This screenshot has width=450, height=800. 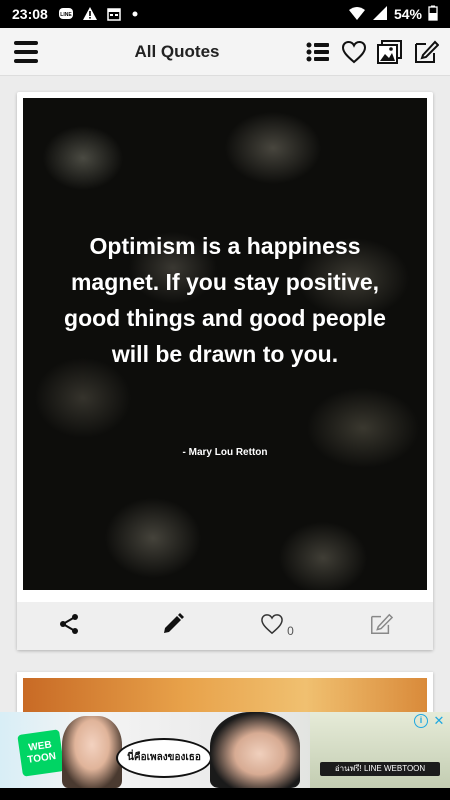 I want to click on like-count: 0, so click(x=290, y=631).